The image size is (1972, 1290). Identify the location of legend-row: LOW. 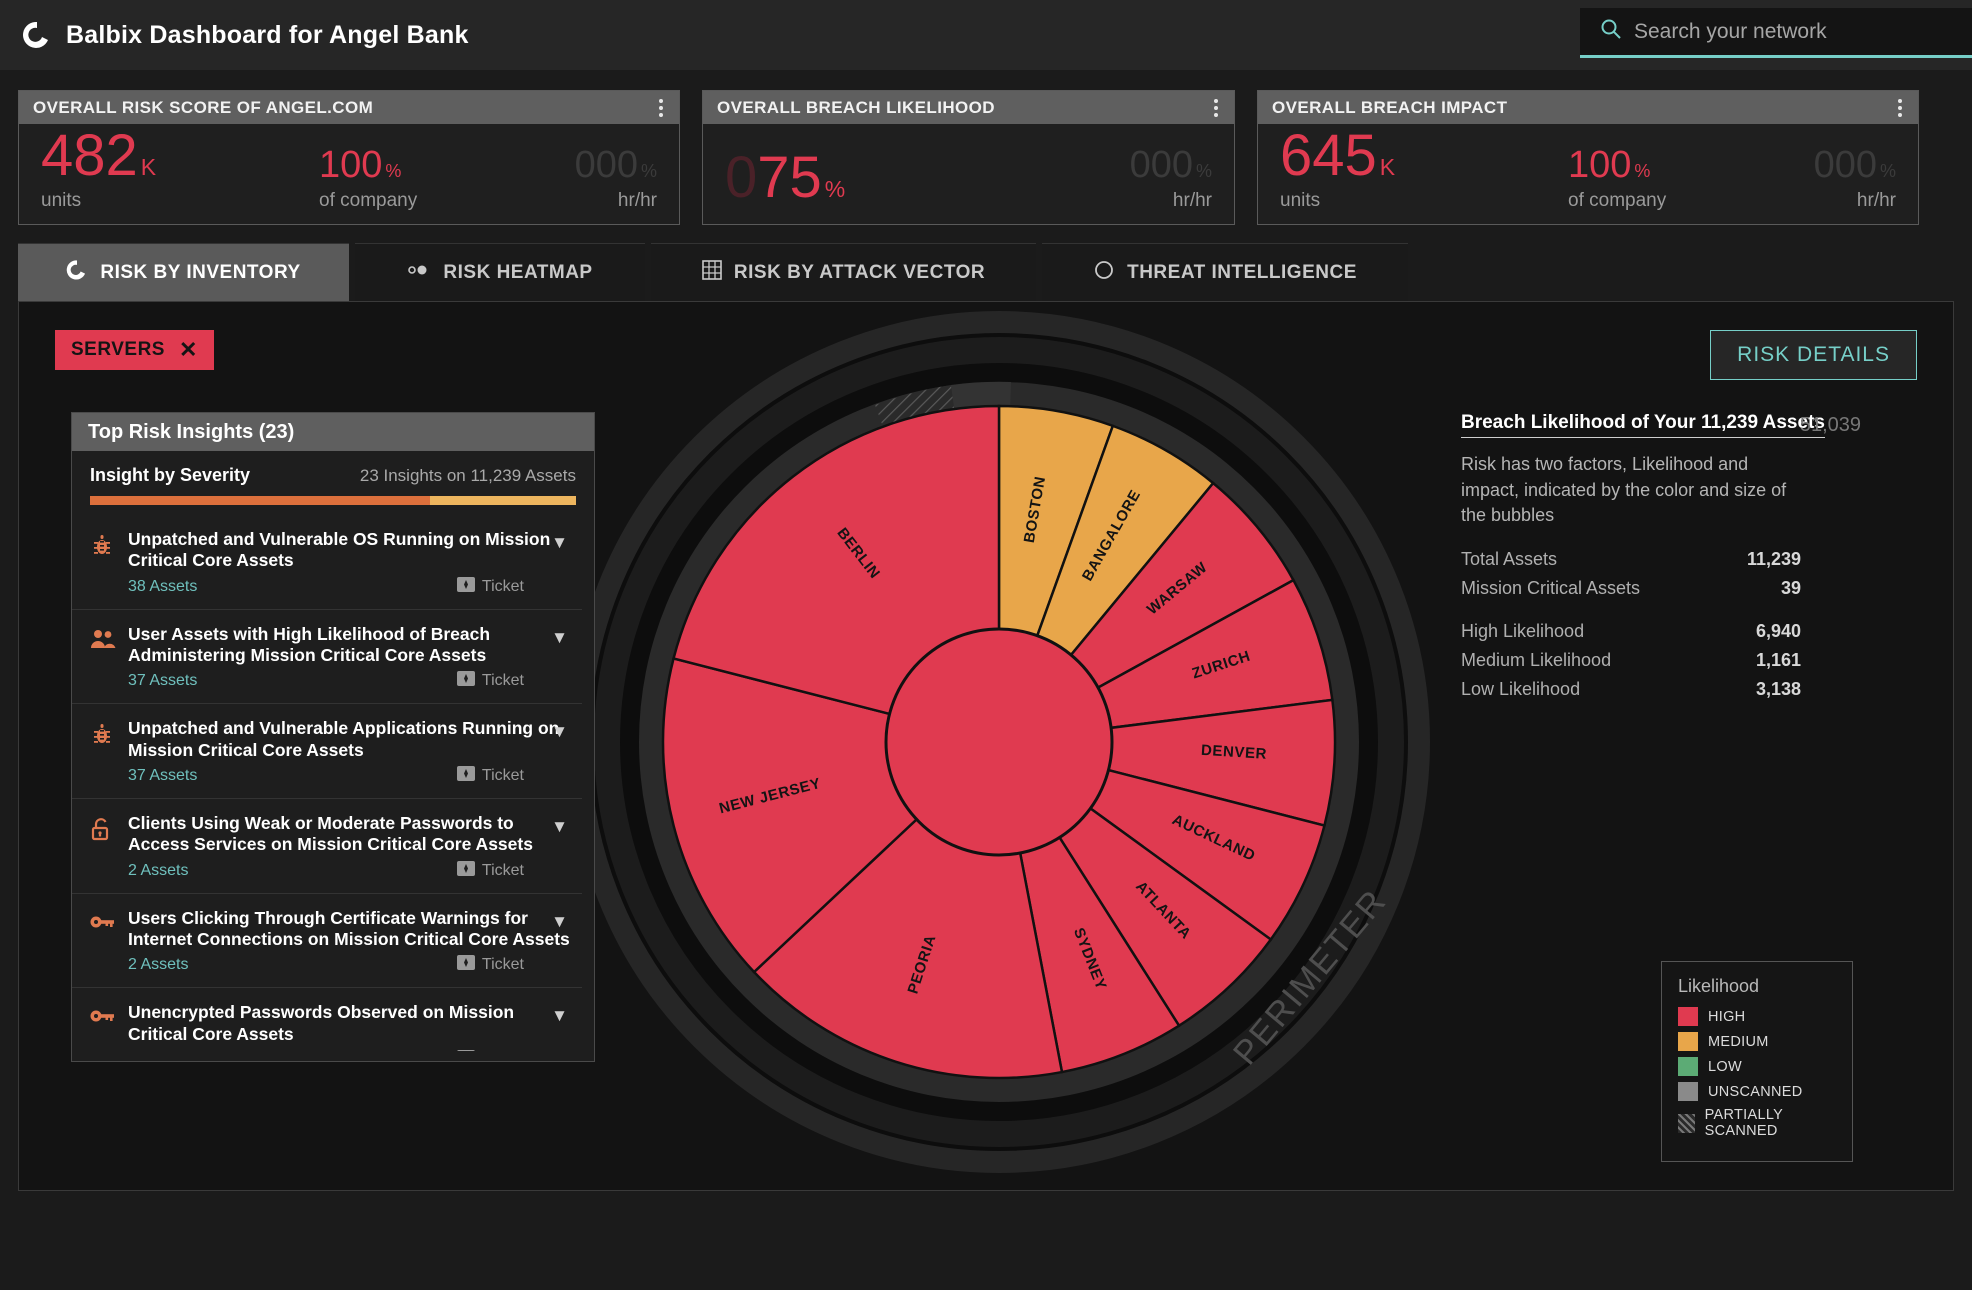
(1756, 1066).